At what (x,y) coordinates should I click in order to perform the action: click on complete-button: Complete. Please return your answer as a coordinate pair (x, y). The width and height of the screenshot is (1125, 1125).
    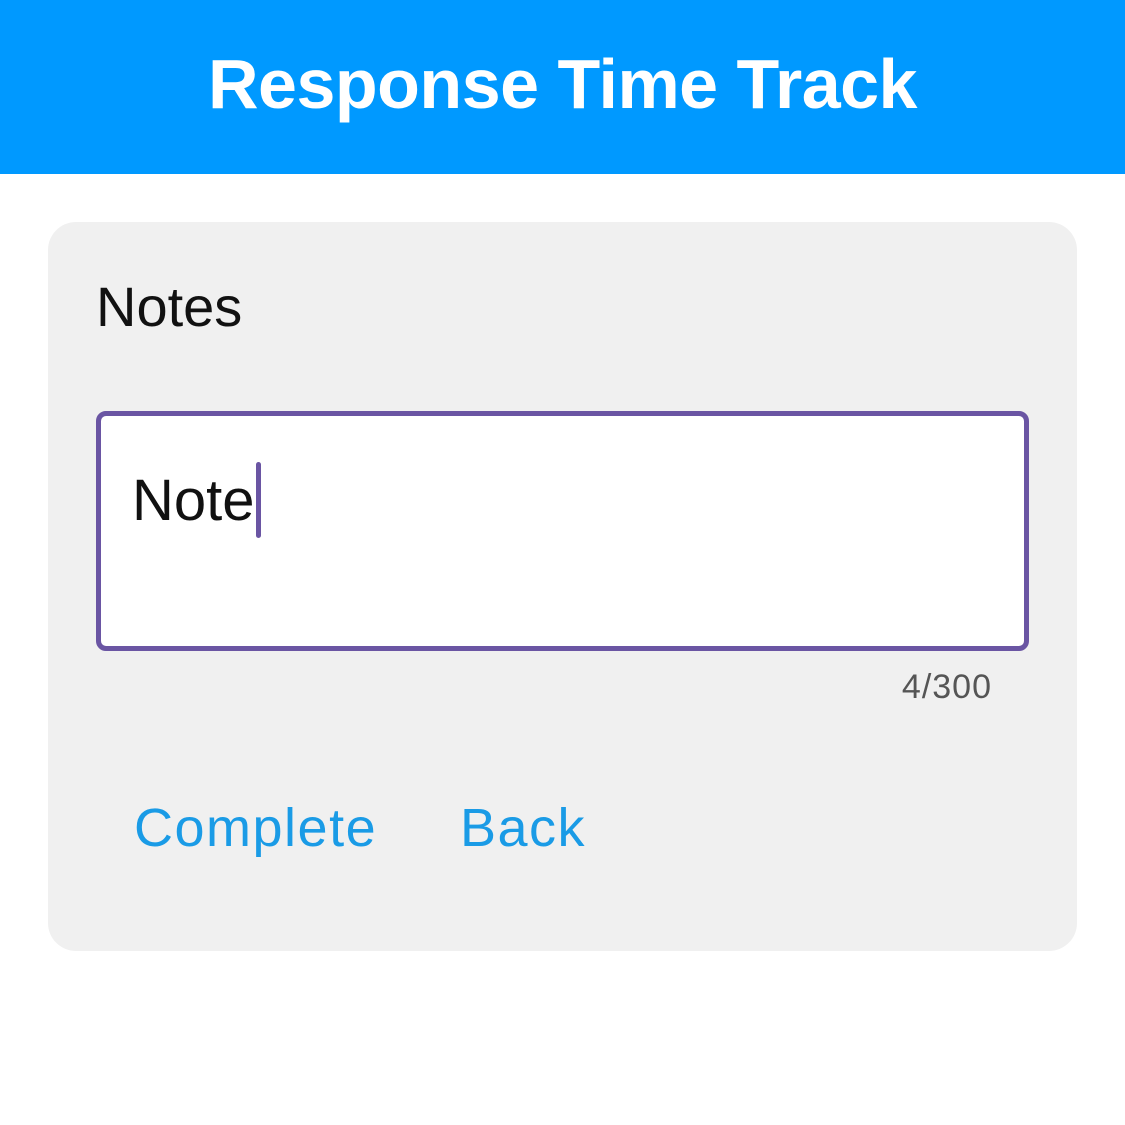
    Looking at the image, I should click on (255, 828).